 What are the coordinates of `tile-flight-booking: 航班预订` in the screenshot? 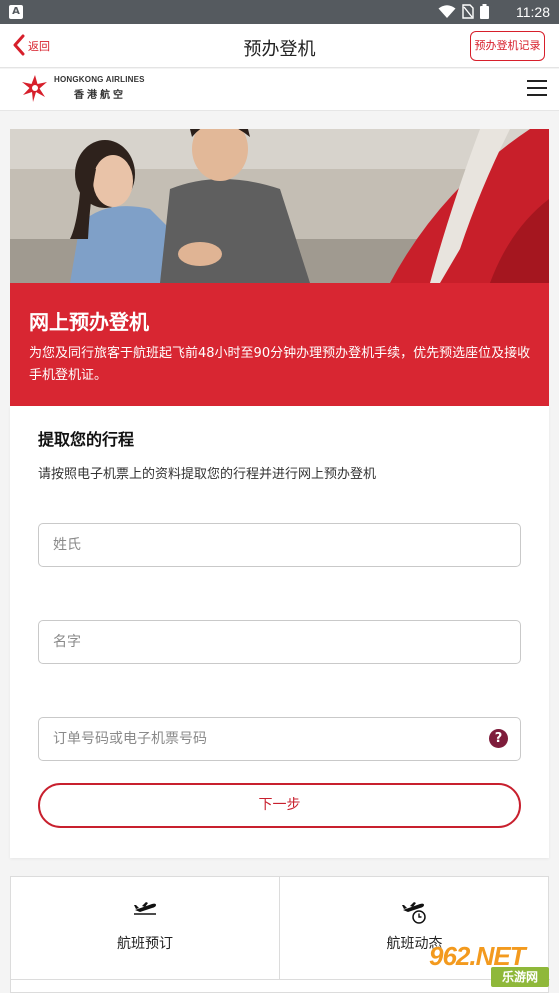 It's located at (145, 928).